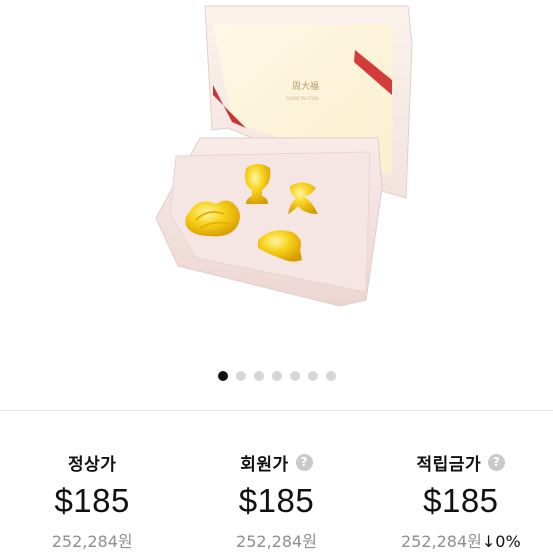  I want to click on member-price-column: 회원가 ? $185 252,284원, so click(276, 482).